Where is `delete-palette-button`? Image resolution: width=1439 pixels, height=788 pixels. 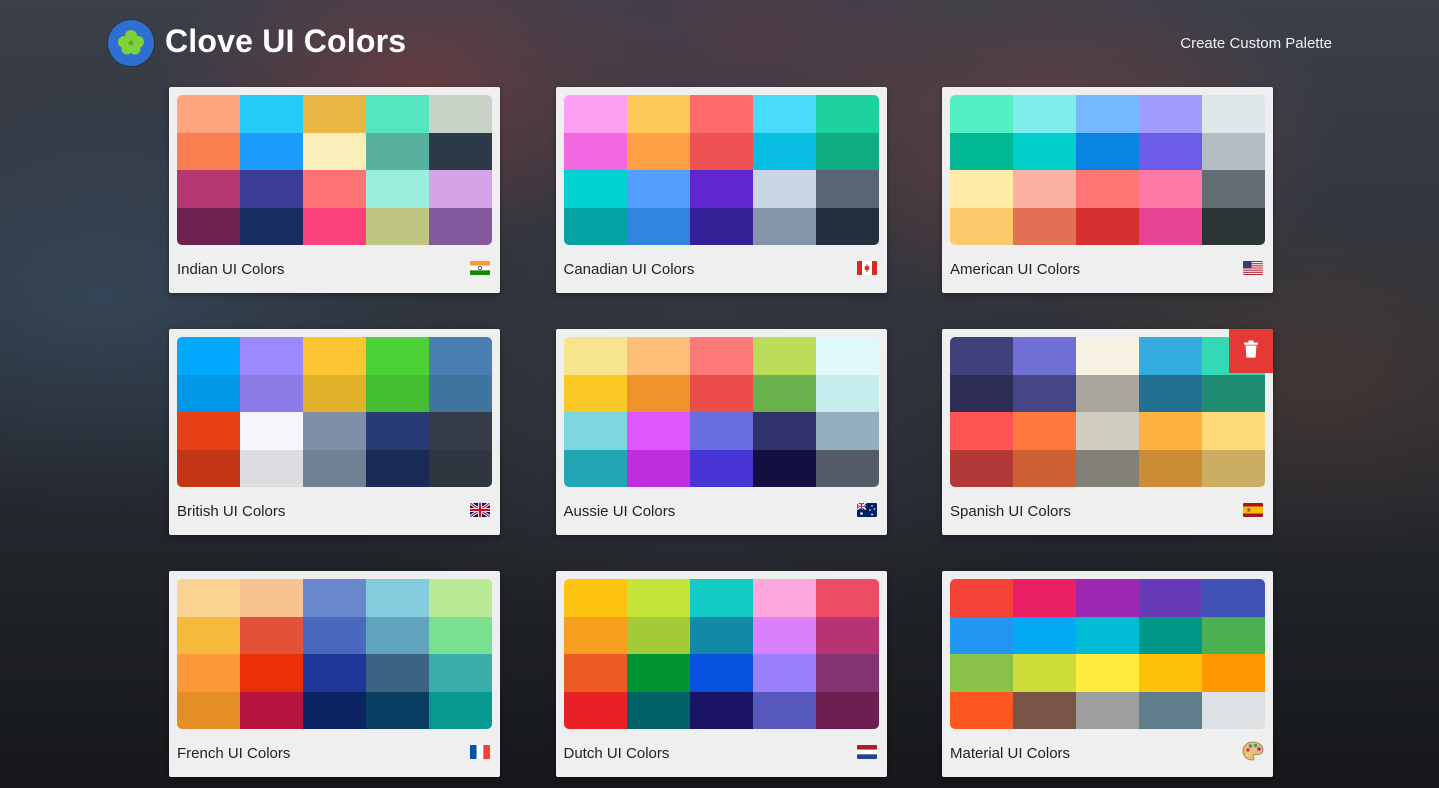
delete-palette-button is located at coordinates (1251, 351).